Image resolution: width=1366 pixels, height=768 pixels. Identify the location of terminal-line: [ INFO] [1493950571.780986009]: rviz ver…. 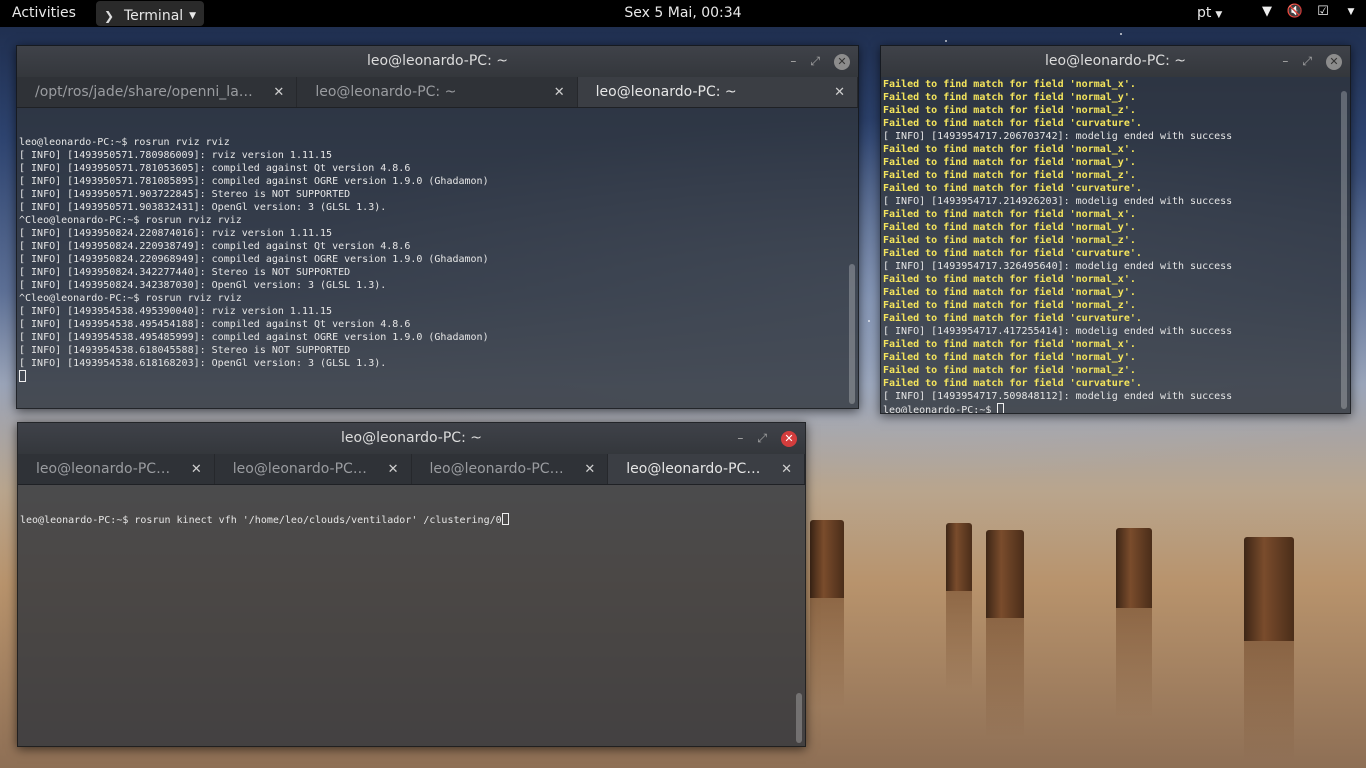
(176, 155).